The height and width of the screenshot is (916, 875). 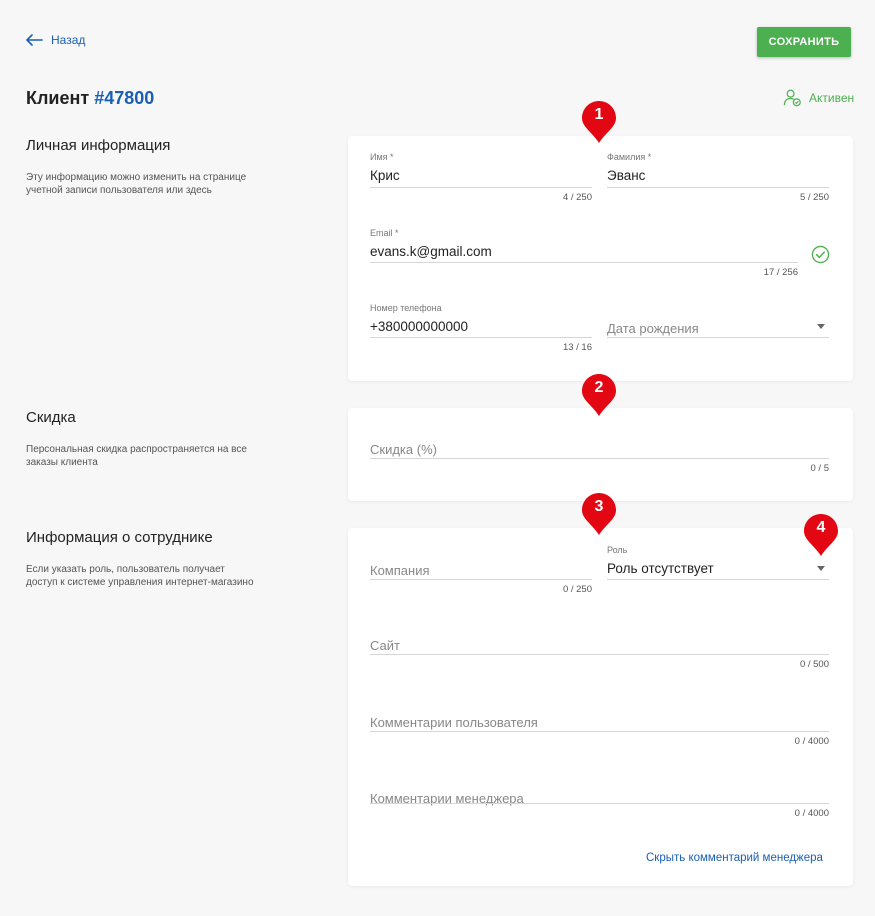 I want to click on arrow-left-icon, so click(x=34, y=40).